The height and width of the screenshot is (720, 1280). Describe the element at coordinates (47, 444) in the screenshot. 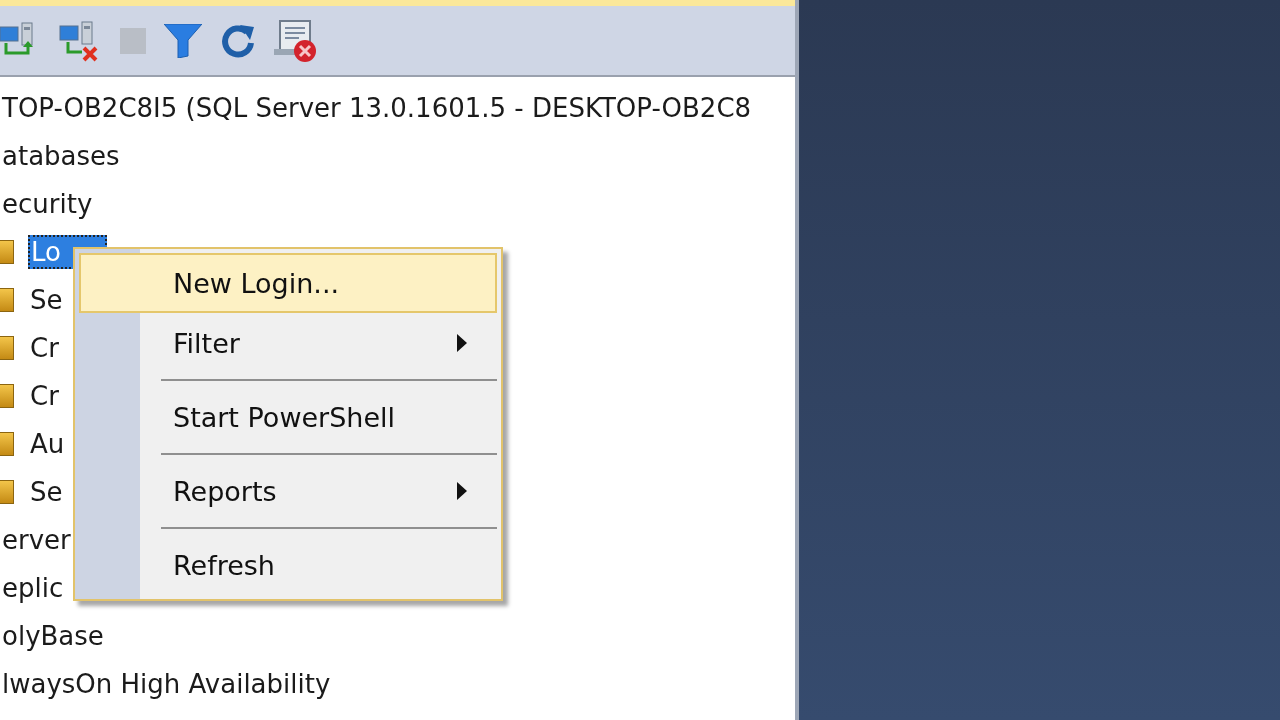

I see `tree-item: Au` at that location.